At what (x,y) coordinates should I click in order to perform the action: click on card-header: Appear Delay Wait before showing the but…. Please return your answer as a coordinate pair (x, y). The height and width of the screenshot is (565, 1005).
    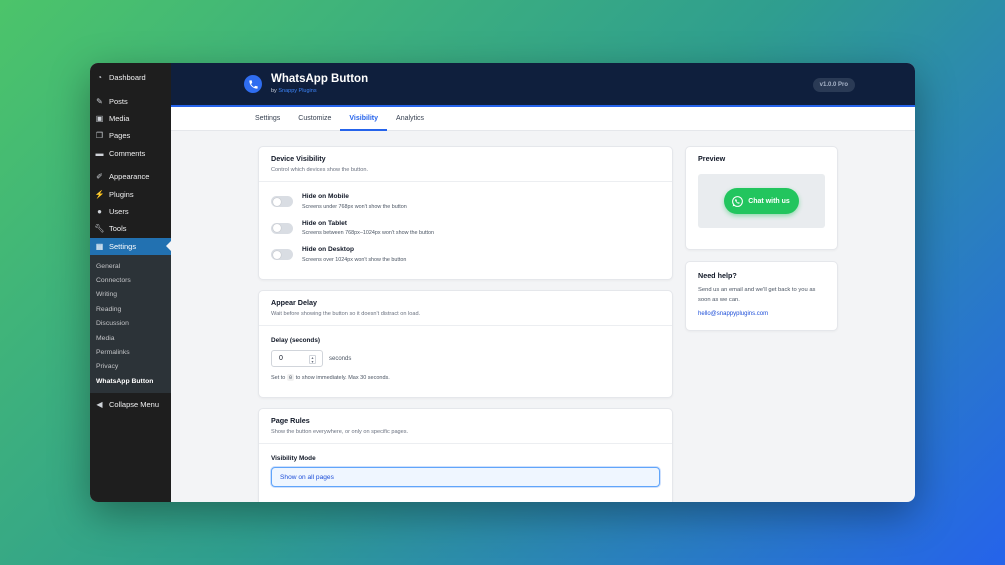
    Looking at the image, I should click on (465, 308).